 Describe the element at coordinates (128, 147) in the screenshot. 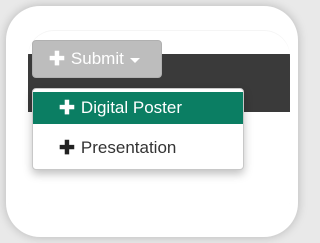

I see `menu-item-label: Presentation` at that location.